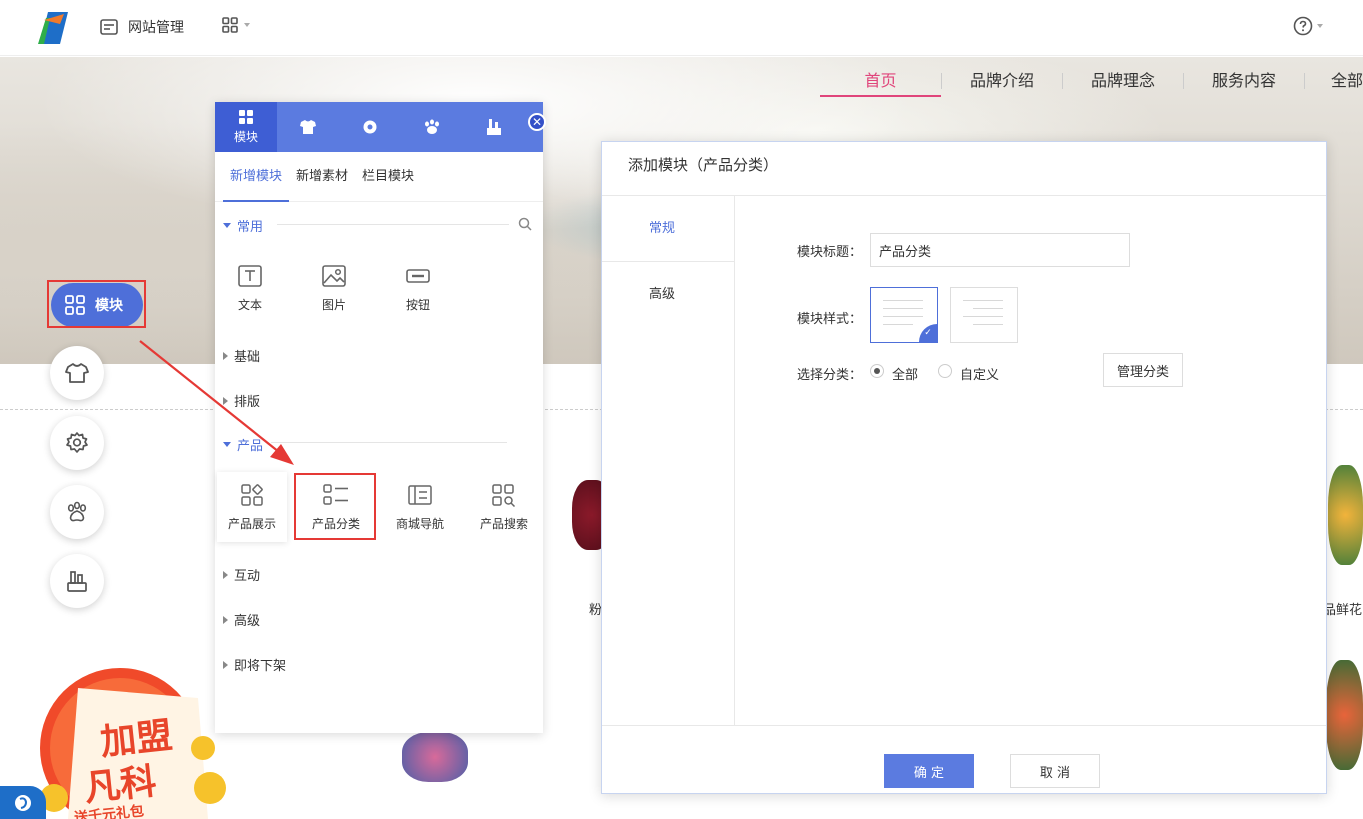 This screenshot has height=819, width=1363. I want to click on help-menu, so click(1308, 26).